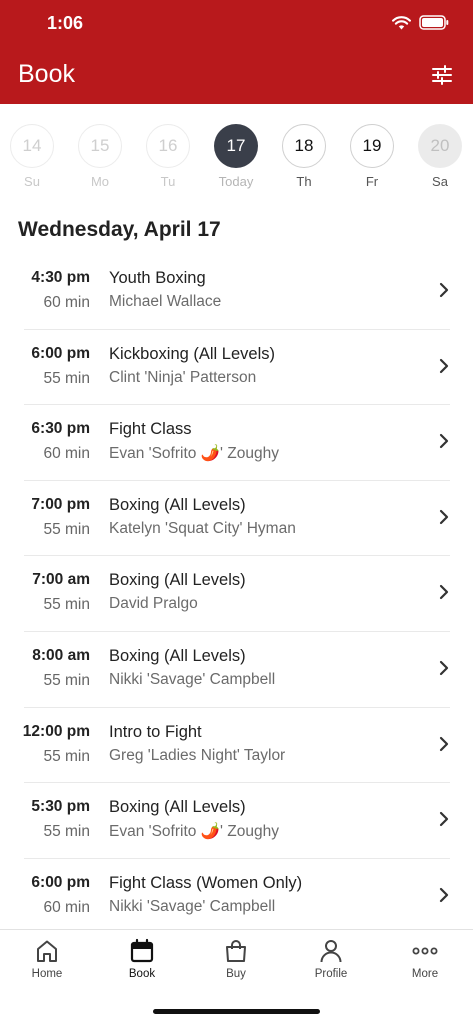  I want to click on tab-label: Buy, so click(236, 974).